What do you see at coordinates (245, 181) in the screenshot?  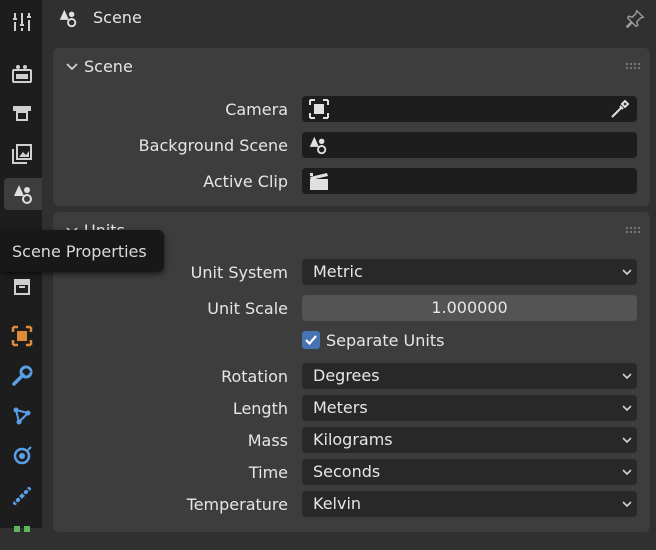 I see `active-clip-label: Active Clip` at bounding box center [245, 181].